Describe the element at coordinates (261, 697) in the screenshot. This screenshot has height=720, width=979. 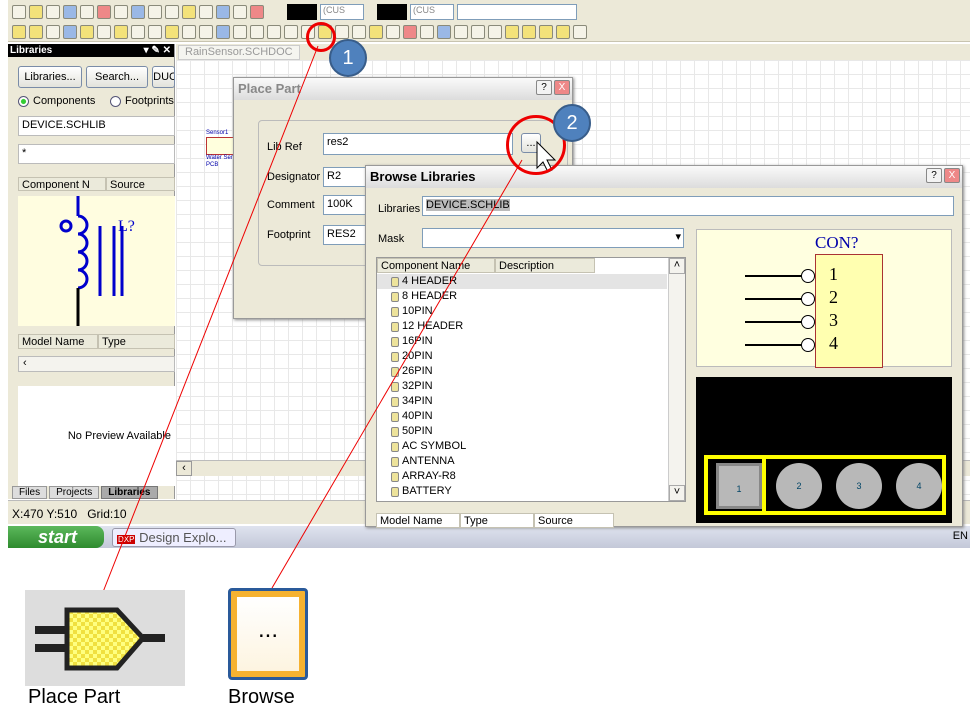
I see `browse-caption: Browse` at that location.